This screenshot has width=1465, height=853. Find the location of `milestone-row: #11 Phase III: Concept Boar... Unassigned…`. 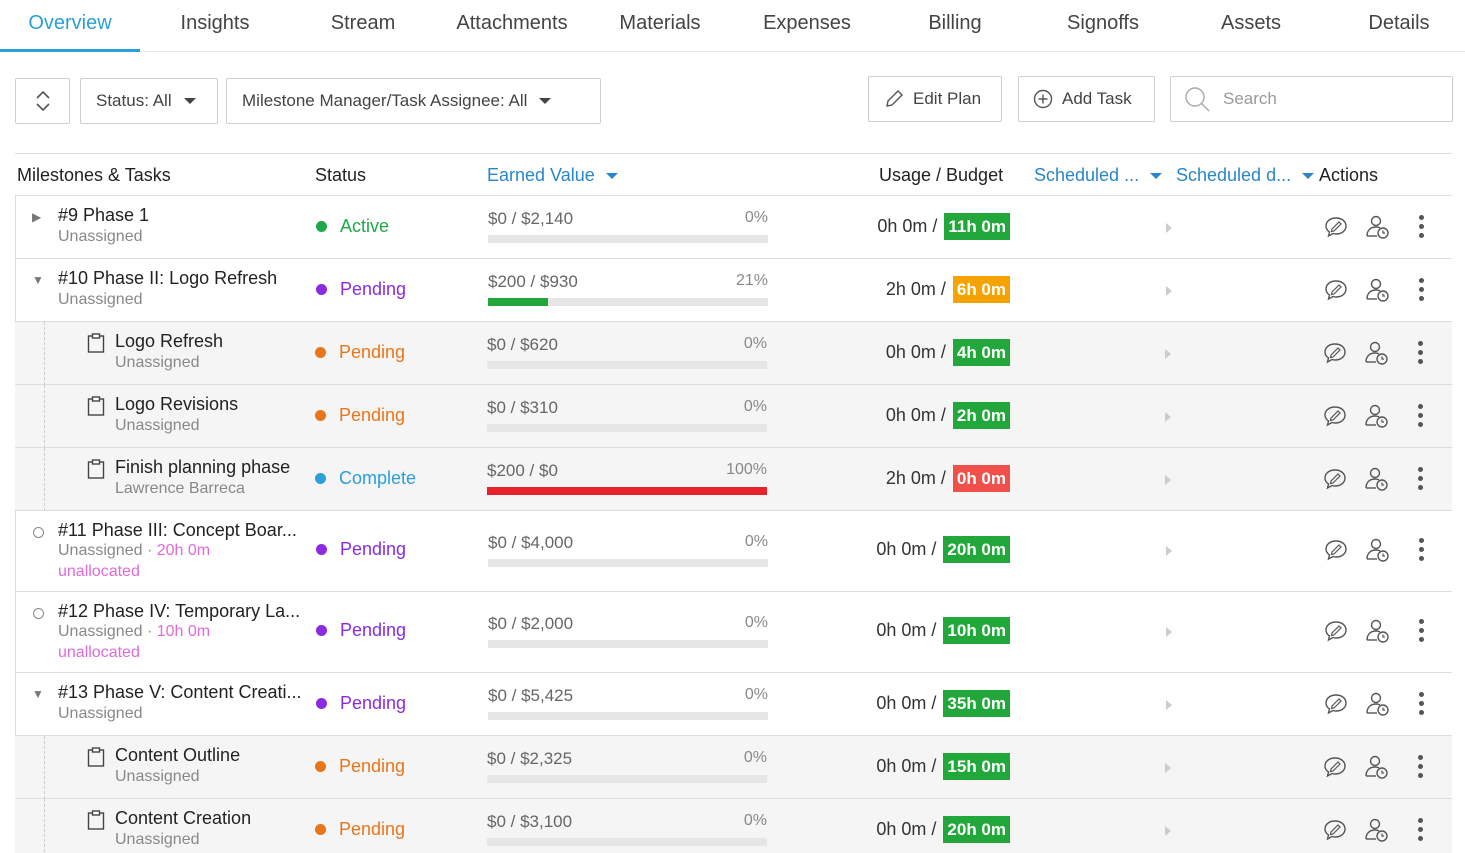

milestone-row: #11 Phase III: Concept Boar... Unassigned… is located at coordinates (733, 551).